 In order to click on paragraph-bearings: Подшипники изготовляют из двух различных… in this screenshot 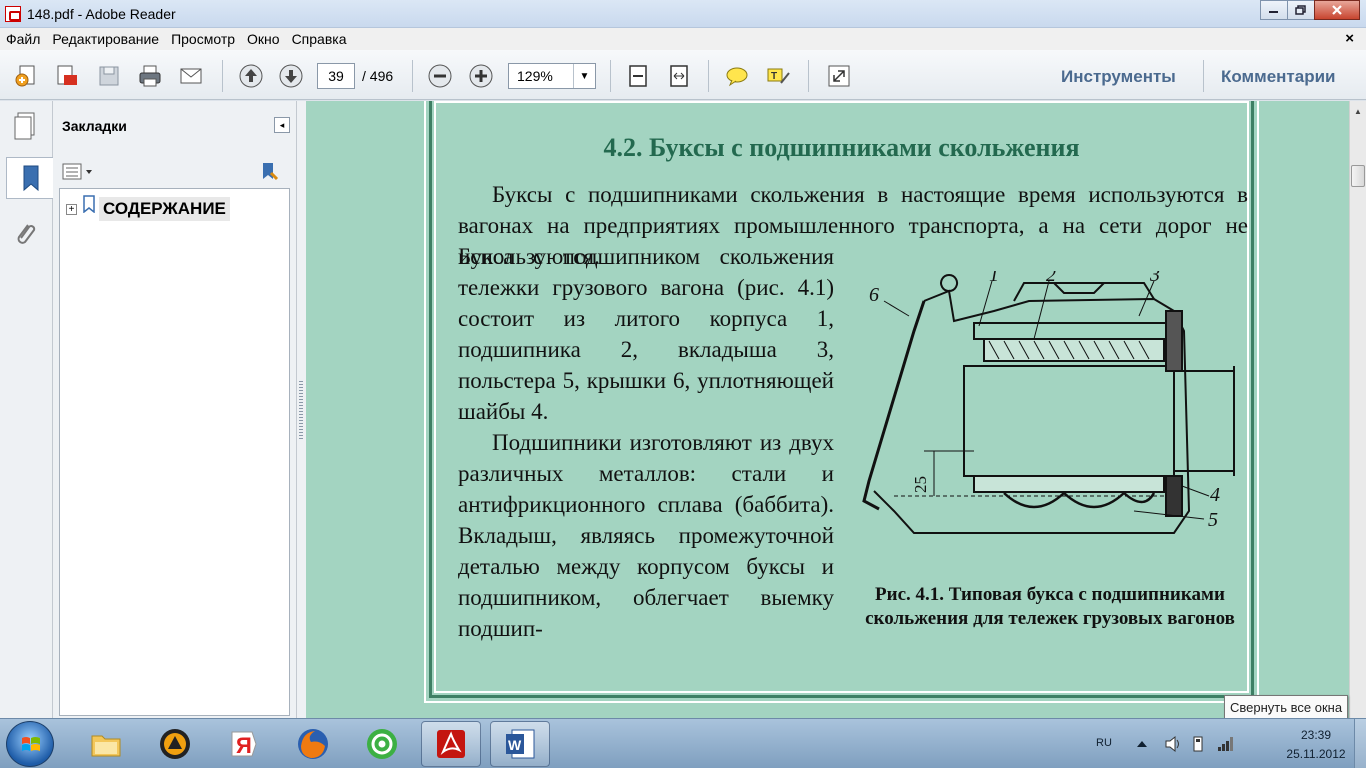, I will do `click(646, 535)`.